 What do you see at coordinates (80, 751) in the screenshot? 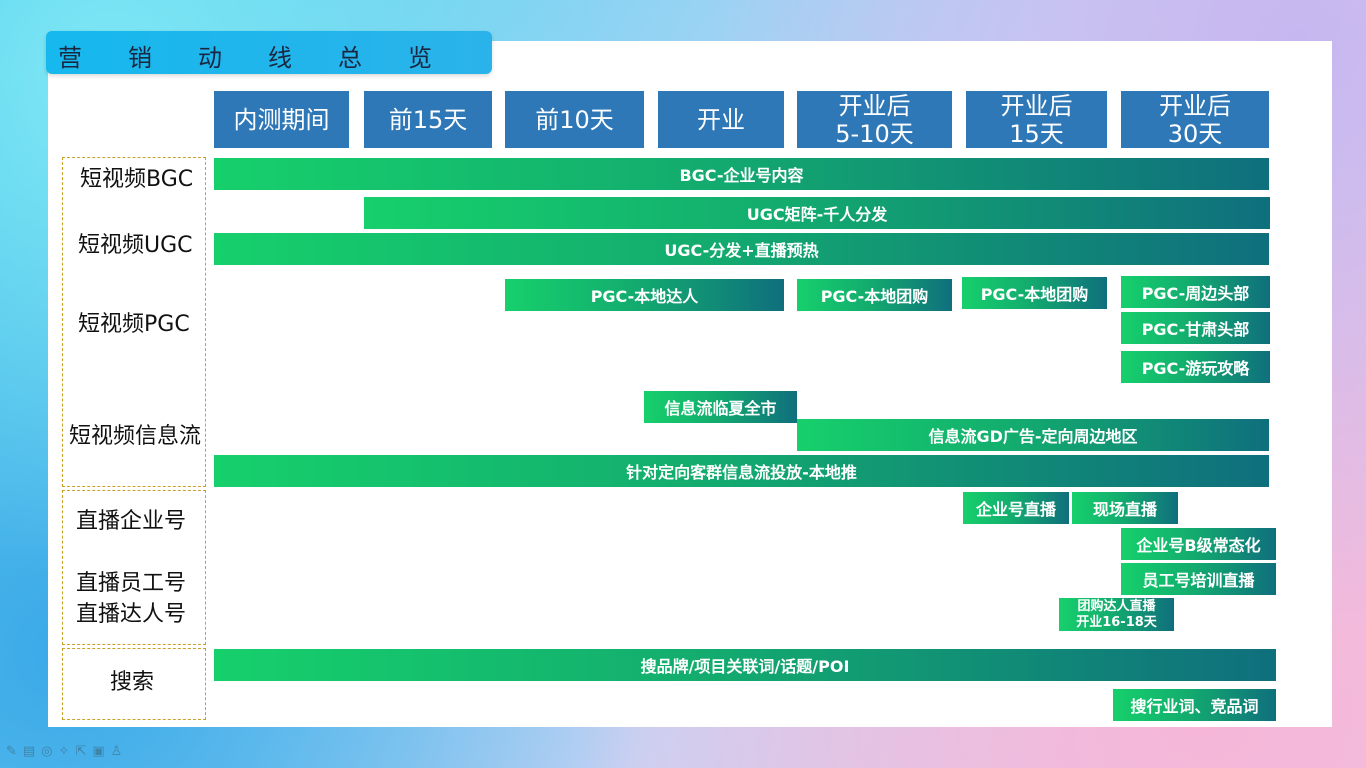
I see `cursor-icon: ⇱` at bounding box center [80, 751].